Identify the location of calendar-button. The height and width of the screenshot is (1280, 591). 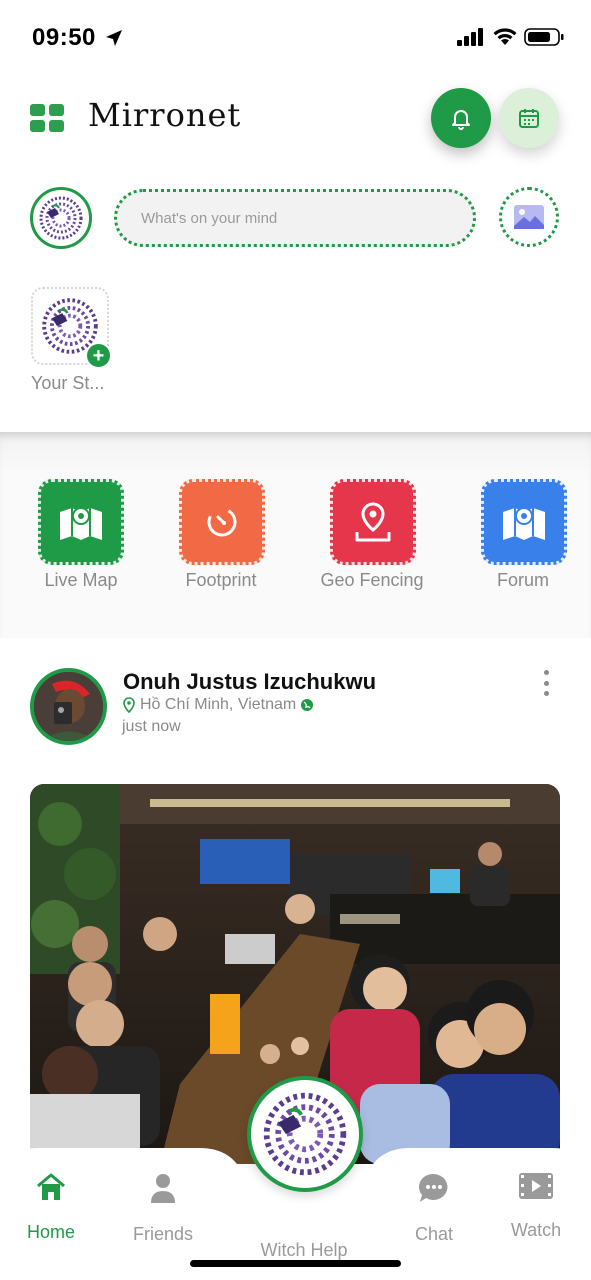
(529, 118).